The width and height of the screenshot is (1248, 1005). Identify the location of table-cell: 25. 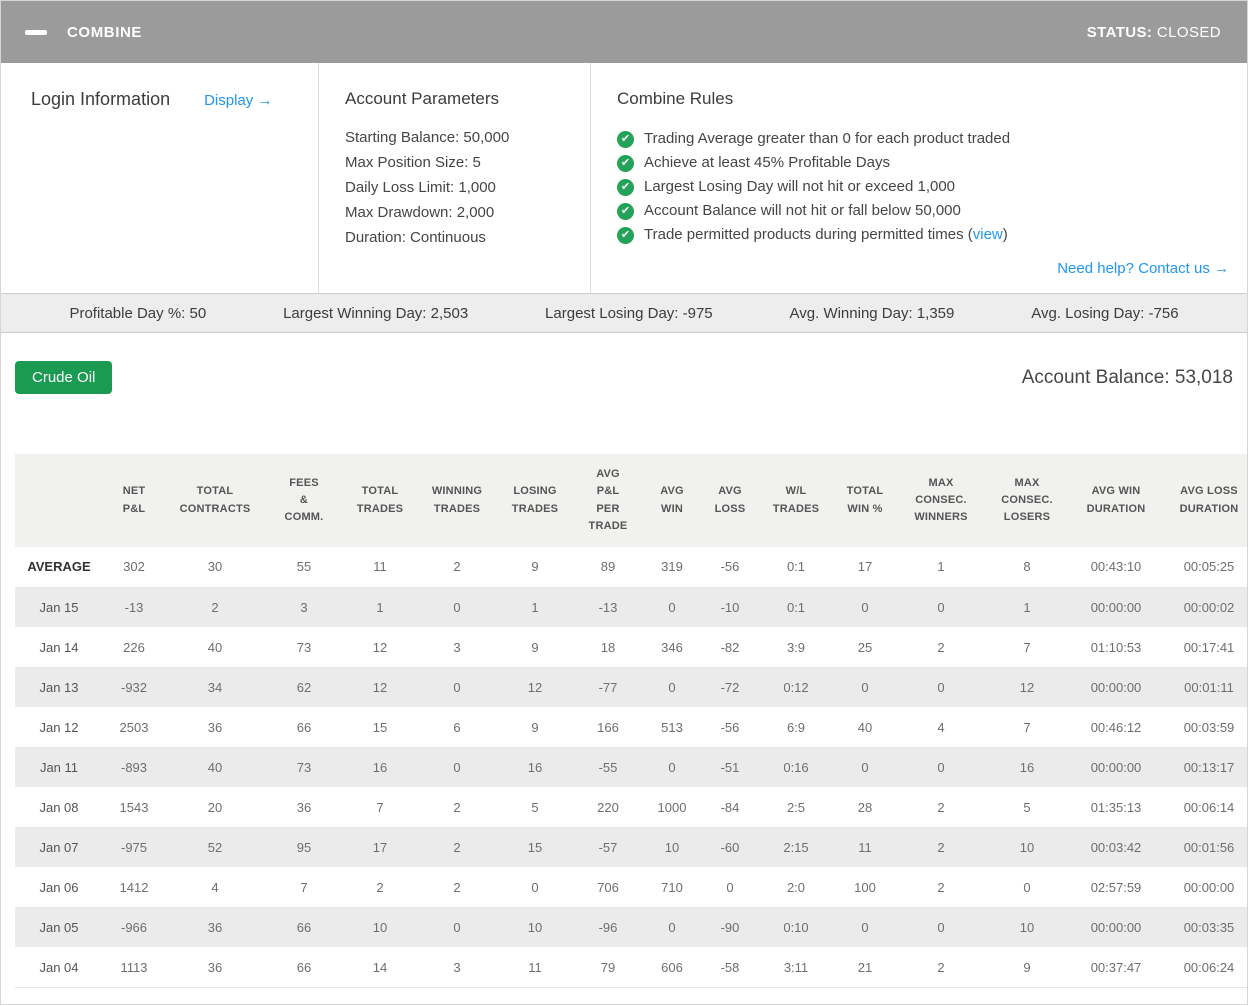
(865, 647).